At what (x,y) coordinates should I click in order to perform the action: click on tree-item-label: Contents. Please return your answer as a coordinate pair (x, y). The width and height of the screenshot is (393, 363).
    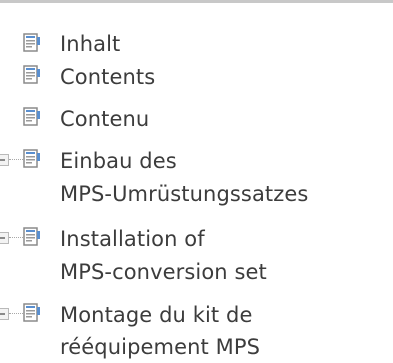
    Looking at the image, I should click on (108, 77).